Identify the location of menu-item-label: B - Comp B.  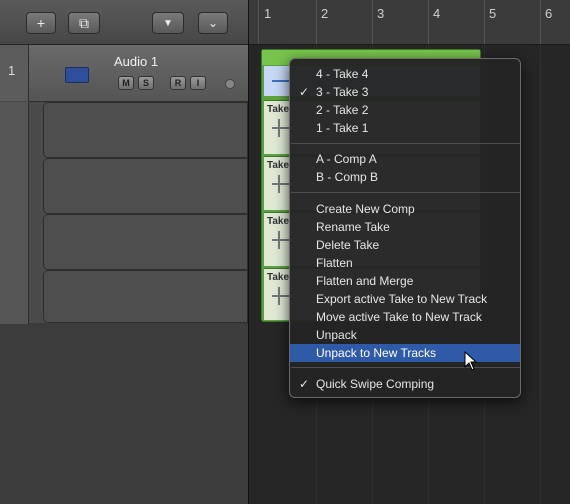
(347, 177).